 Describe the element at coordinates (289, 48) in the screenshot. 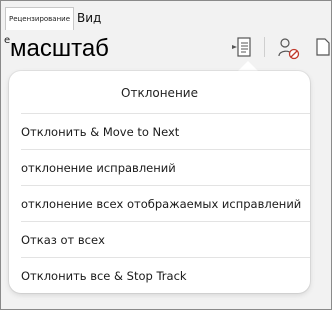

I see `reject-user-icon` at that location.